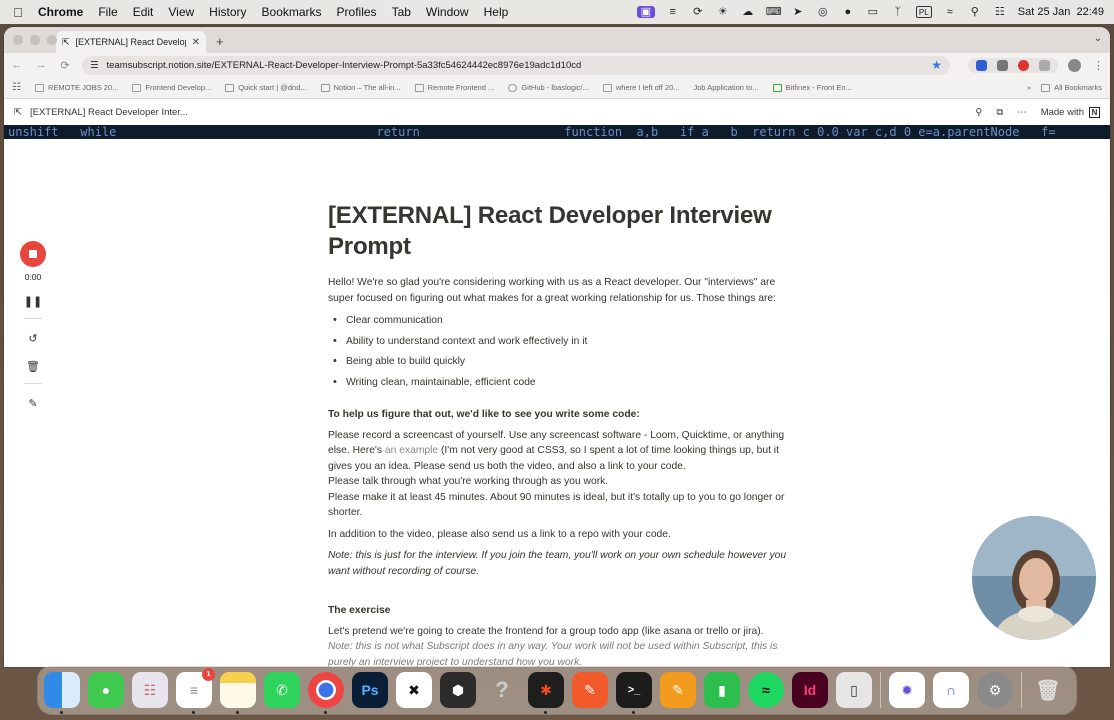 This screenshot has width=1114, height=720. What do you see at coordinates (17, 65) in the screenshot?
I see `back-icon: ←` at bounding box center [17, 65].